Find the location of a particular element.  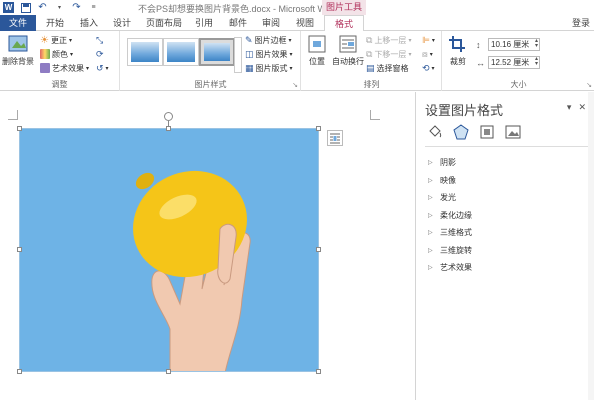

word-logo-icon: W is located at coordinates (8, 7).